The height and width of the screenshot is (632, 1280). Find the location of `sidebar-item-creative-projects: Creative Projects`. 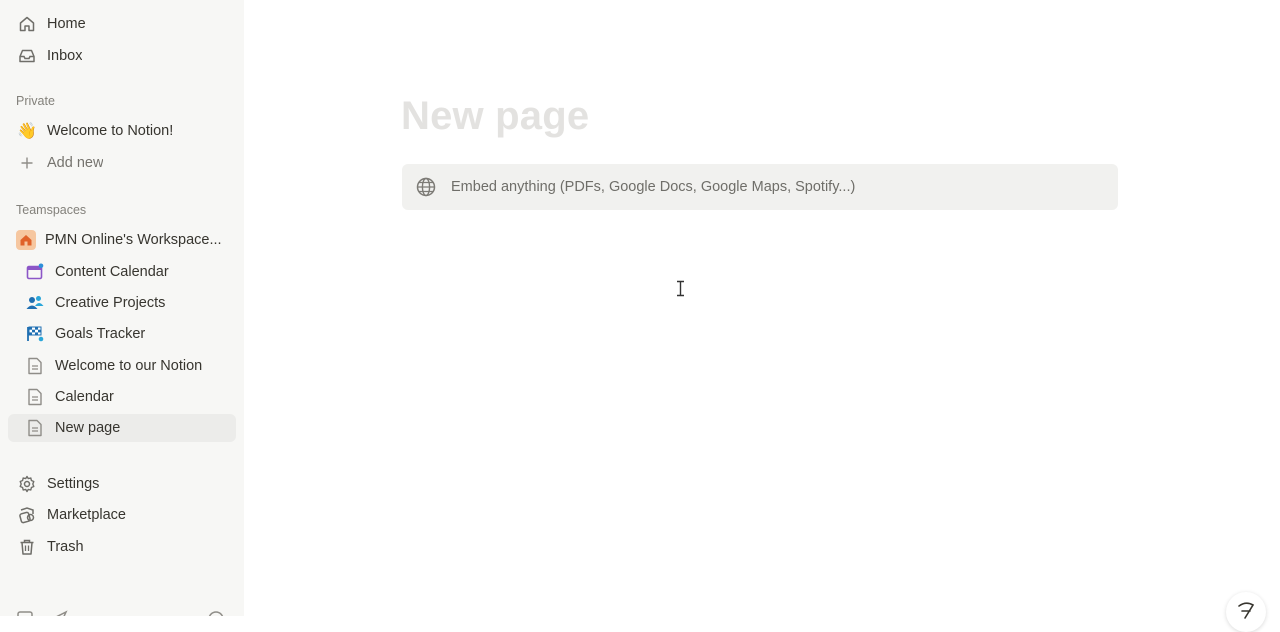

sidebar-item-creative-projects: Creative Projects is located at coordinates (122, 303).